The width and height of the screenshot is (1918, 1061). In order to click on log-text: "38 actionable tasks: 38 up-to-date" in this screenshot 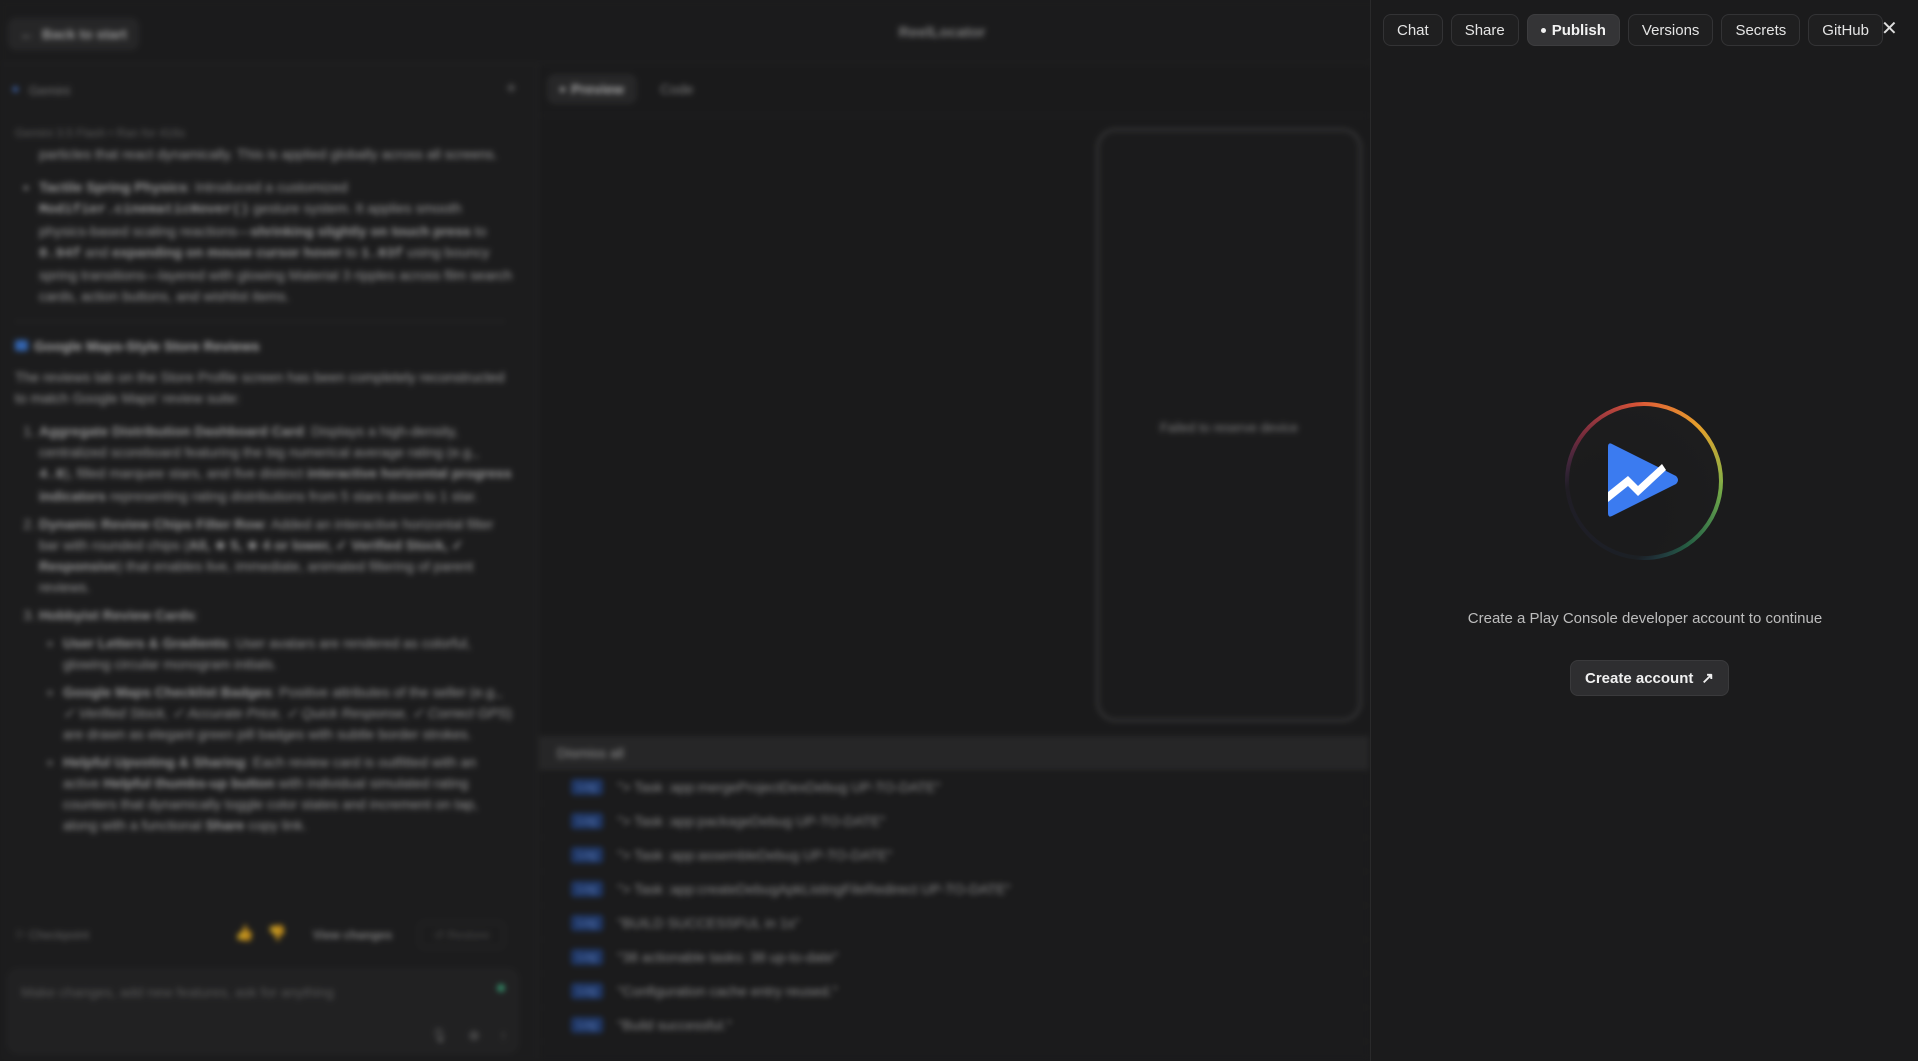, I will do `click(728, 956)`.